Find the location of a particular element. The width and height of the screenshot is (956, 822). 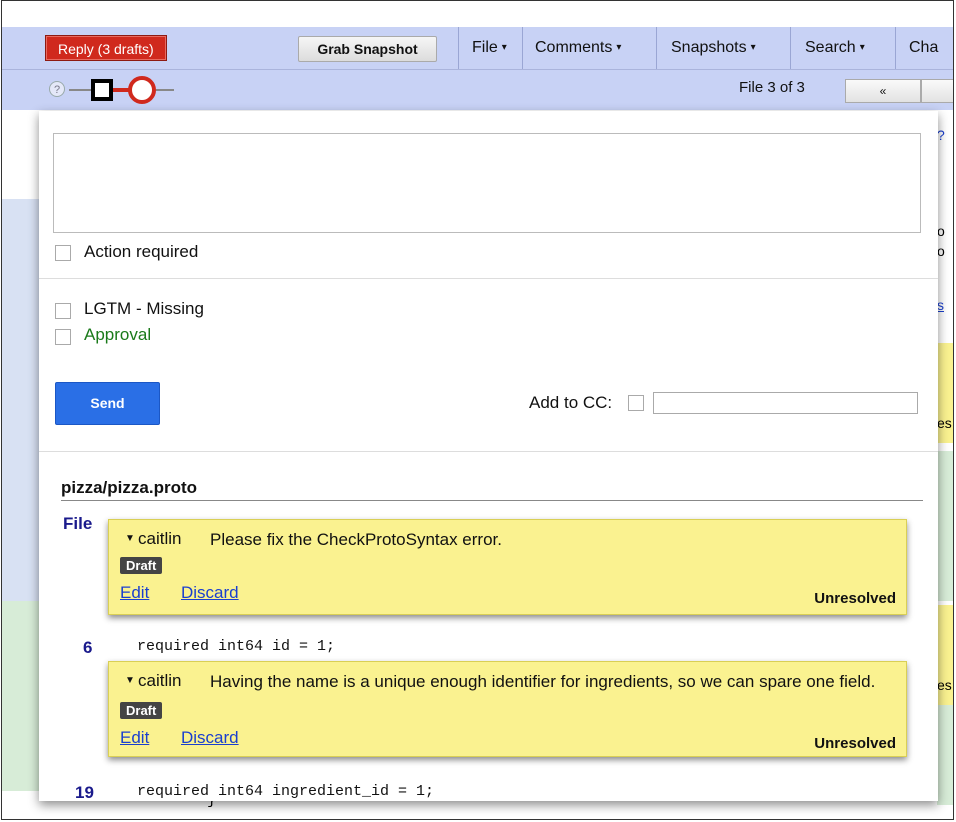

file-count: File 3 of 3 is located at coordinates (772, 87).